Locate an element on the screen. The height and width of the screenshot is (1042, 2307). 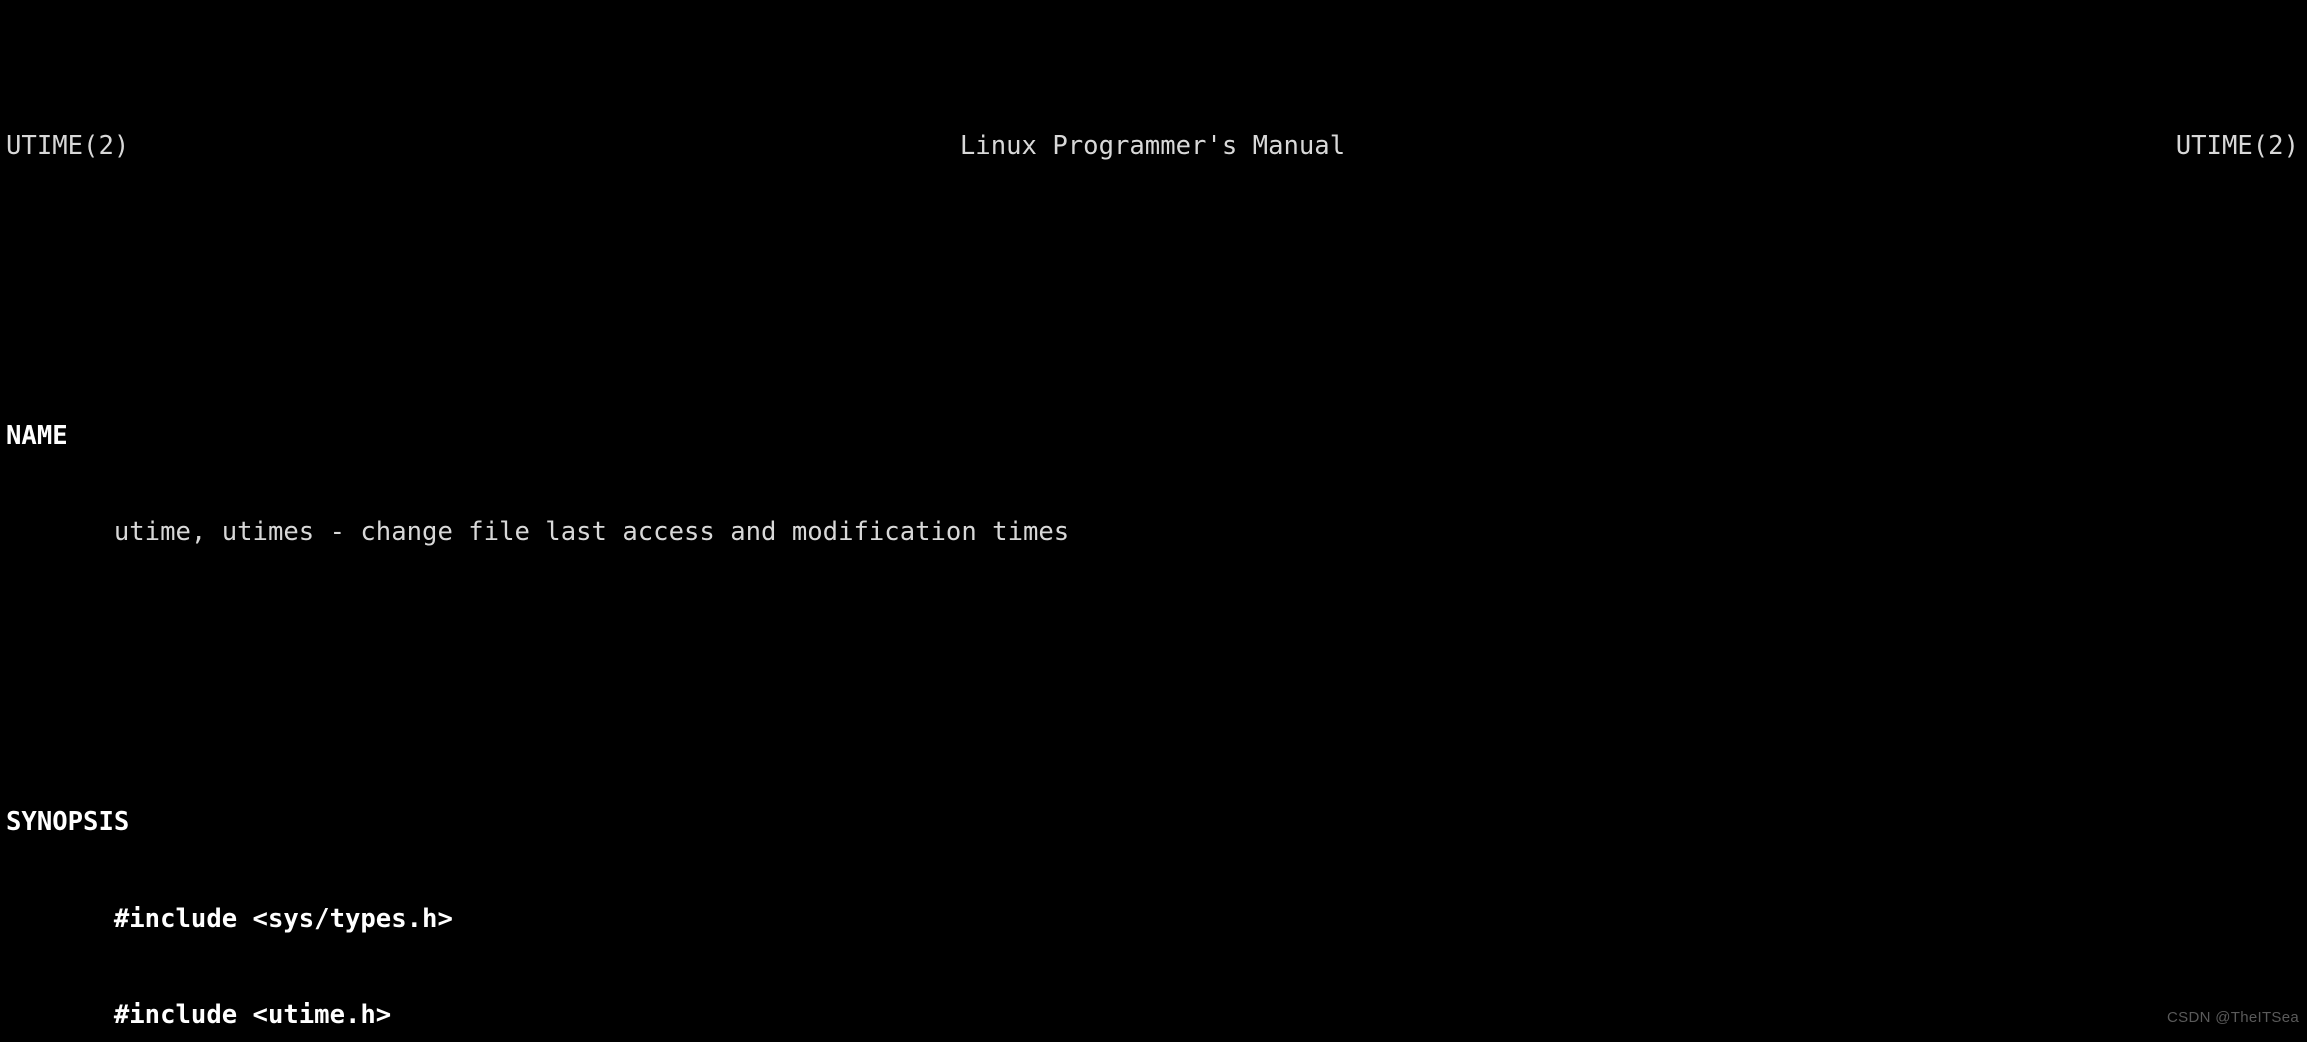
synopsis-include-utime: #include <utime.h> is located at coordinates (199, 1015).